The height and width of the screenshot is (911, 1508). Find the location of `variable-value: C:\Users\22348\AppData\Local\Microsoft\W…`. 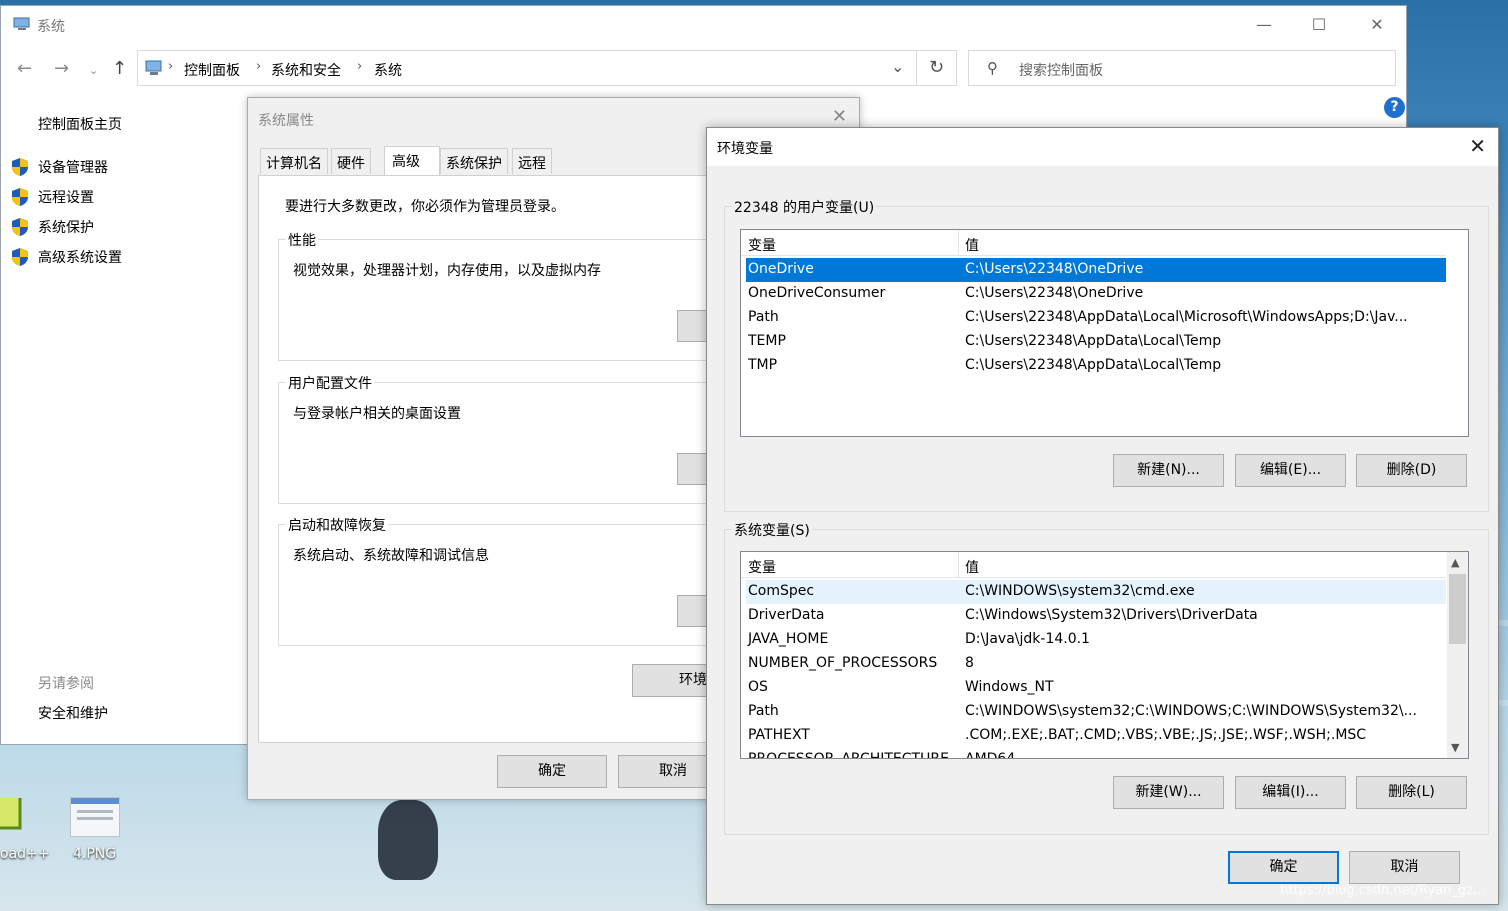

variable-value: C:\Users\22348\AppData\Local\Microsoft\W… is located at coordinates (1186, 317).